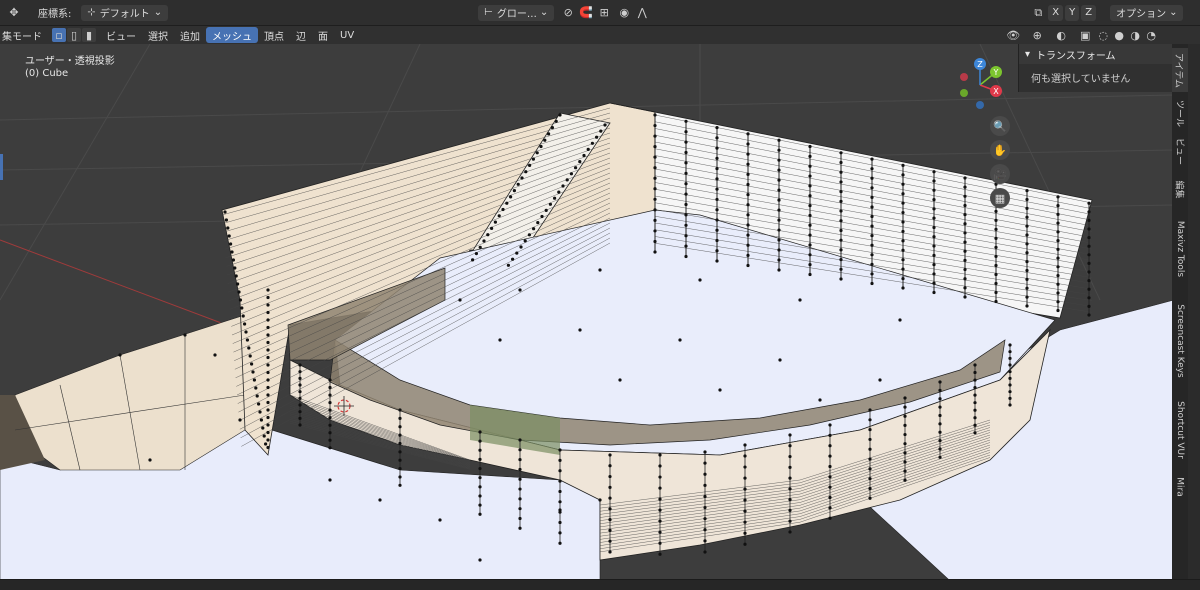 The height and width of the screenshot is (590, 1200). Describe the element at coordinates (604, 13) in the screenshot. I see `snap-target-icon: ⊞` at that location.